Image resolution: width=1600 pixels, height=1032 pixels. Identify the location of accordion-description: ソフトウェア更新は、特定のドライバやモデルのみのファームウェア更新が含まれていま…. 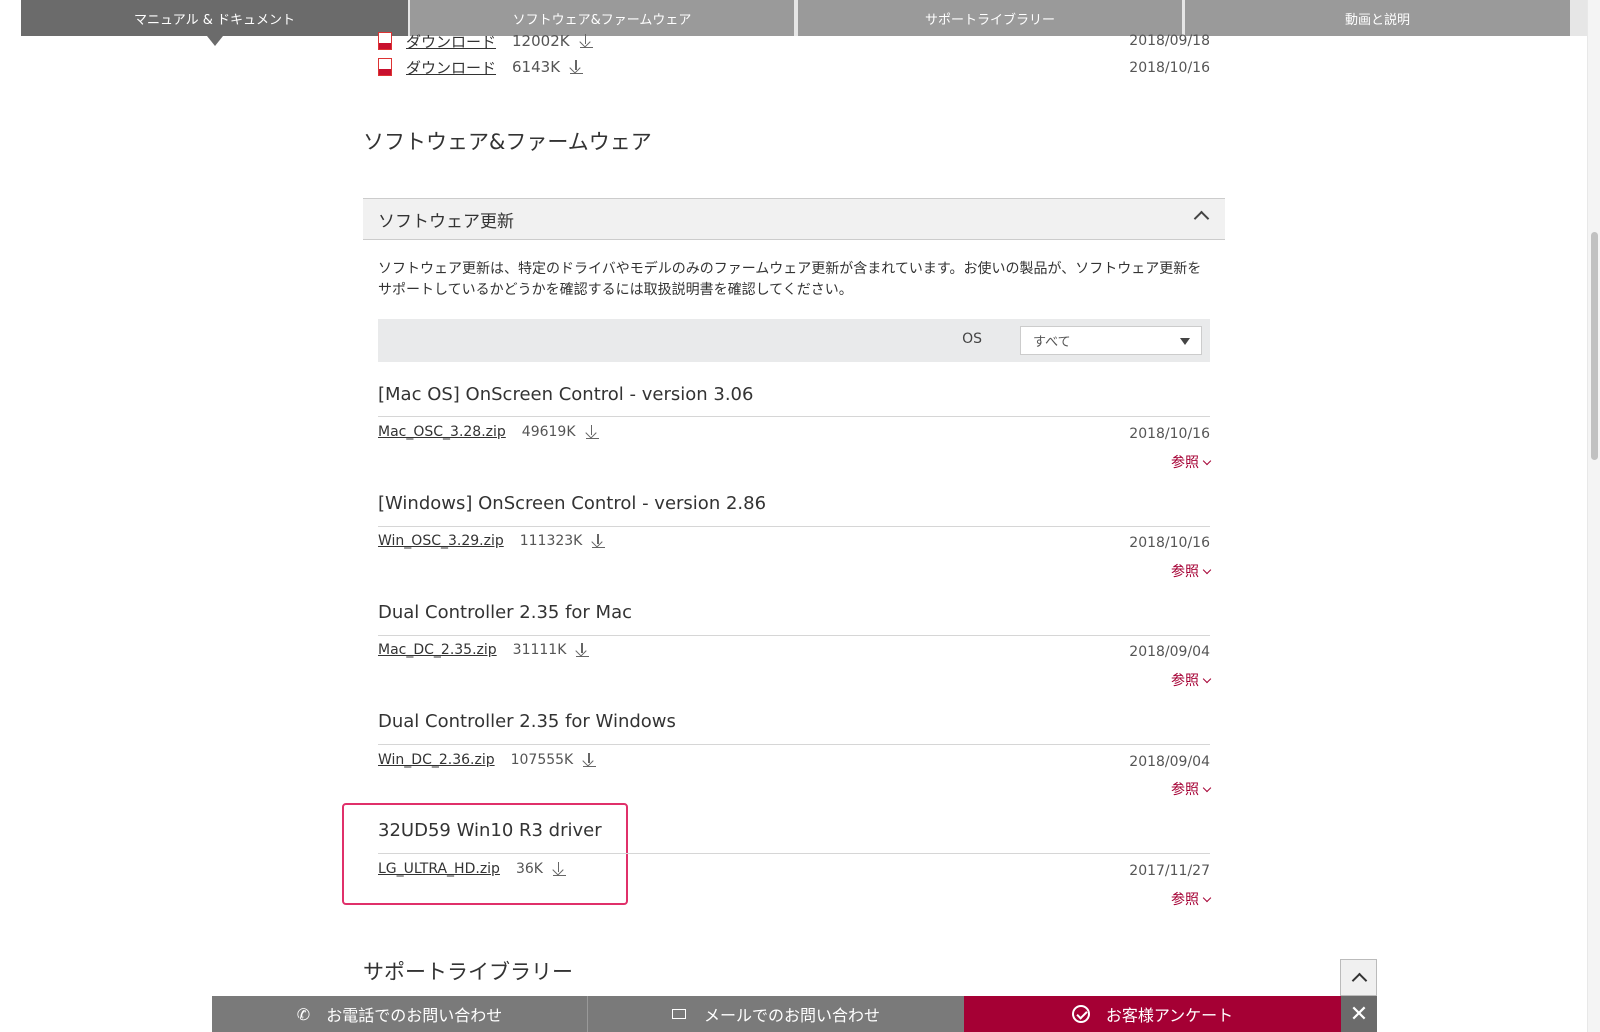
(790, 279).